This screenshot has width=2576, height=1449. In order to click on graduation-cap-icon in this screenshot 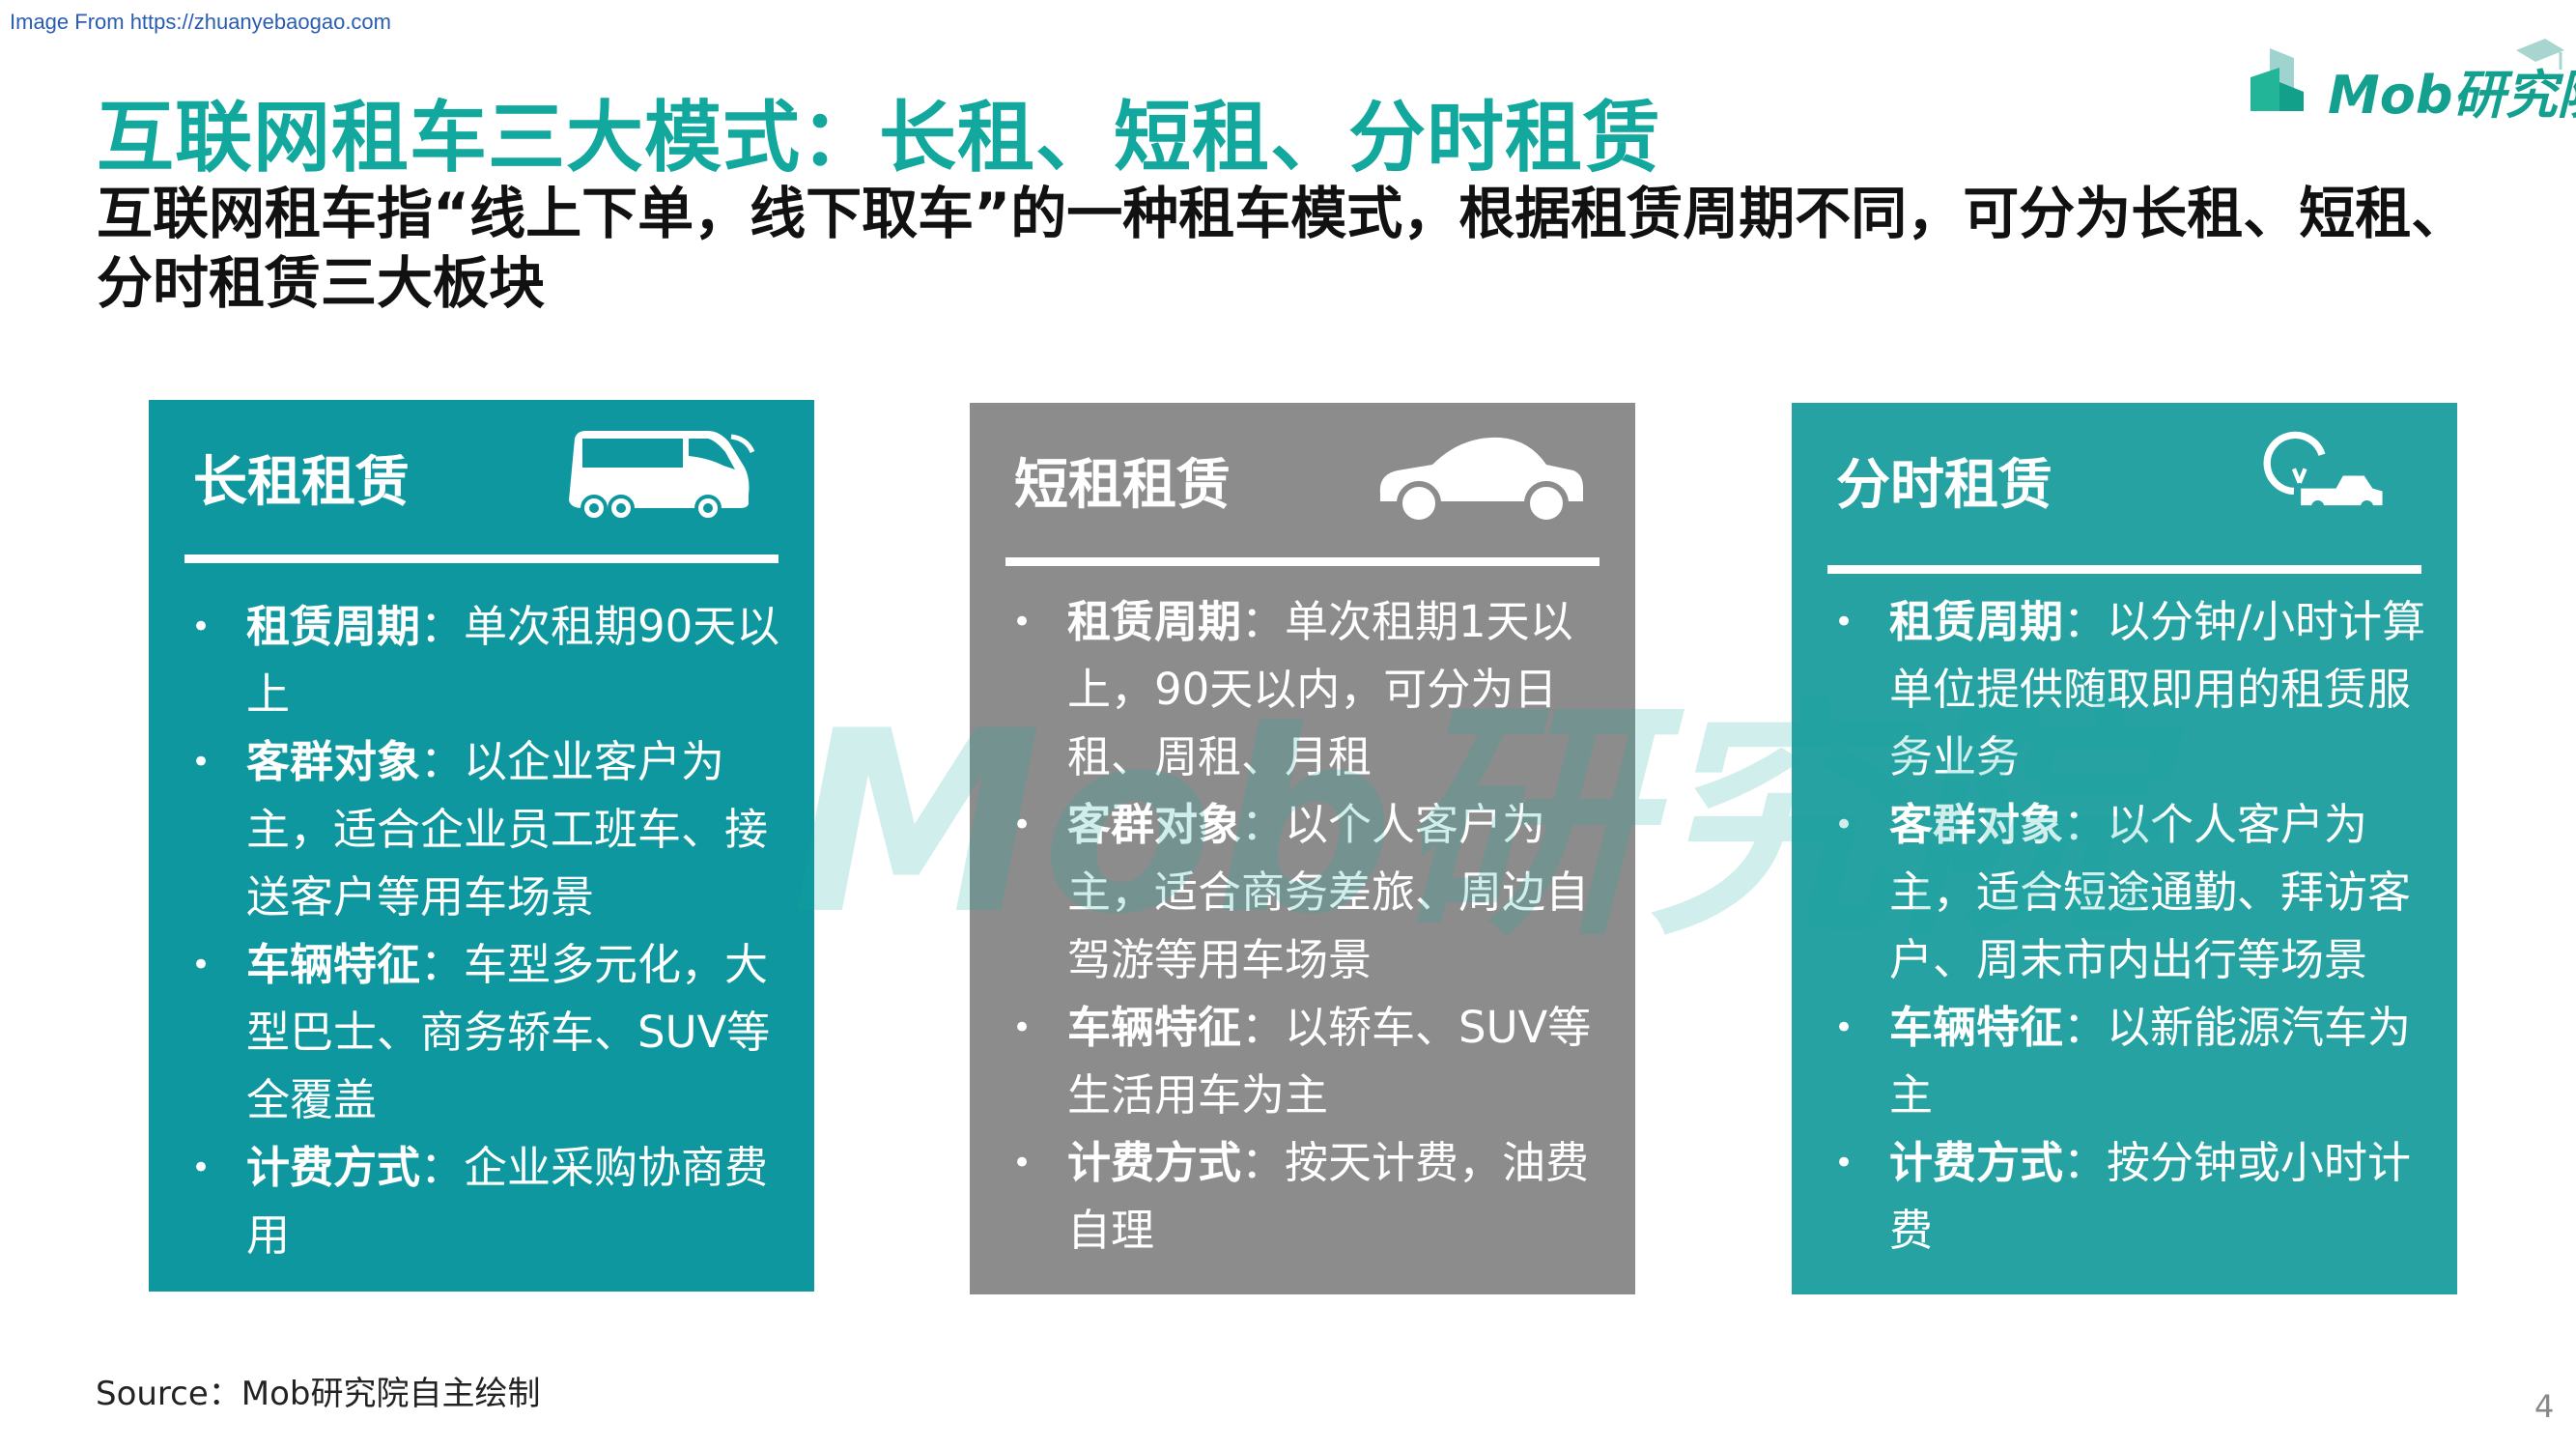, I will do `click(2540, 54)`.